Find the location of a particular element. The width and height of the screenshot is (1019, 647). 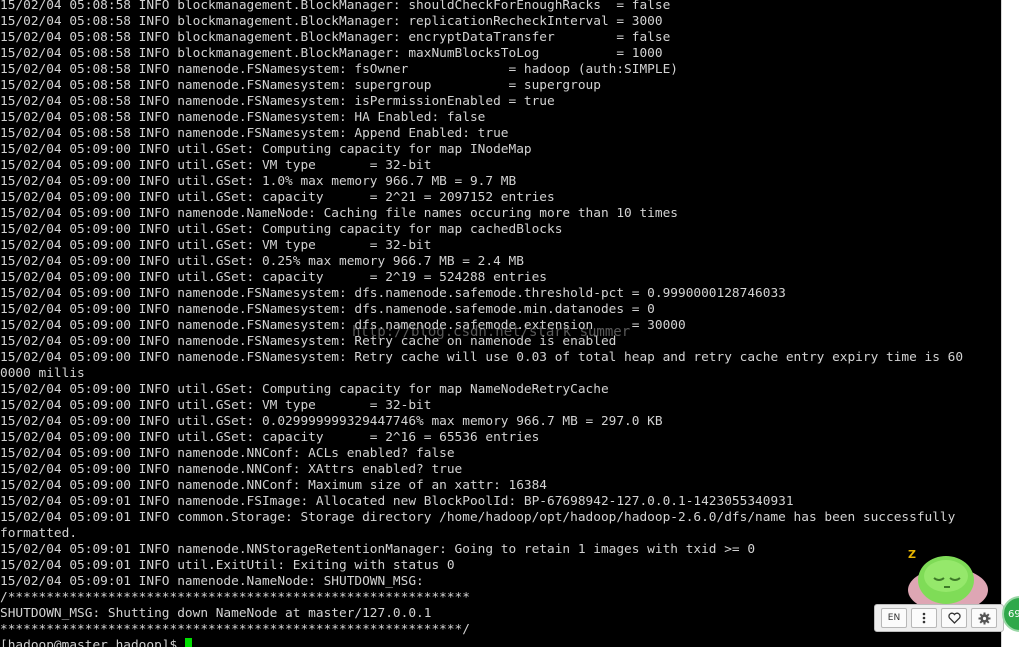

gear-icon is located at coordinates (984, 618).